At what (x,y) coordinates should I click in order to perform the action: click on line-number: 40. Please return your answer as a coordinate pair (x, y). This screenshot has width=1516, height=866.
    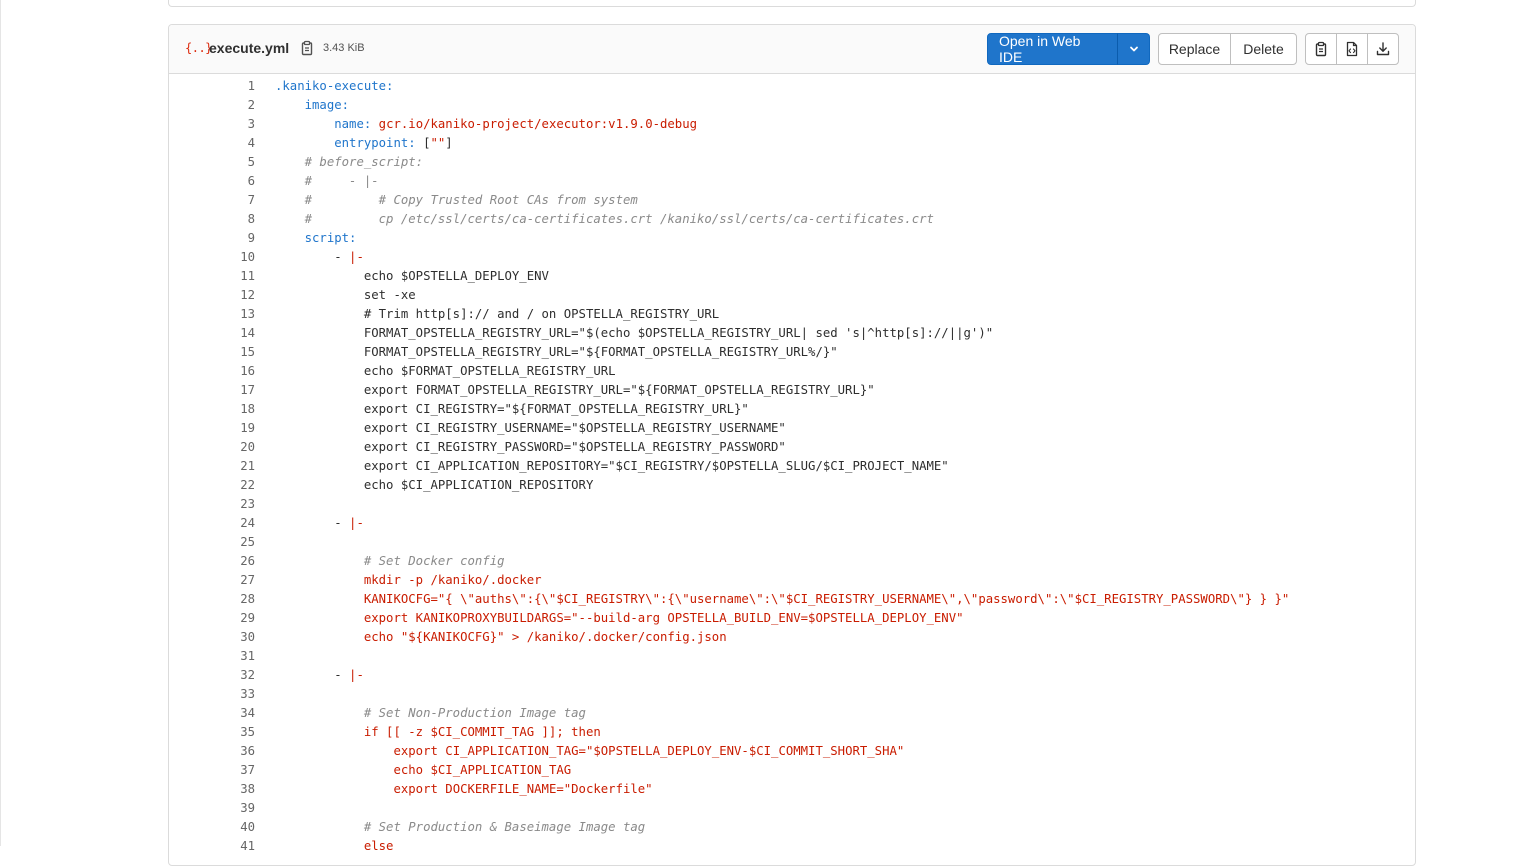
    Looking at the image, I should click on (212, 827).